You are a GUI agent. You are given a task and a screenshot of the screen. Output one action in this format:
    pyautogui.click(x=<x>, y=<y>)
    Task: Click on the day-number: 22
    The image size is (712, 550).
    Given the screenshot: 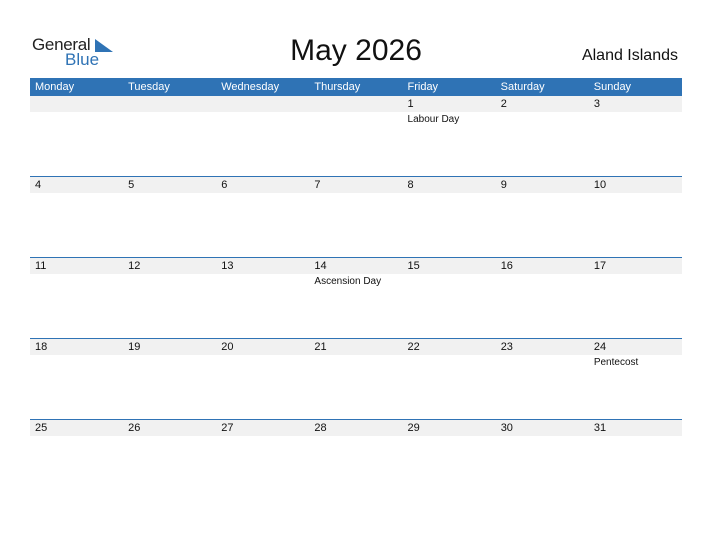 What is the action you would take?
    pyautogui.click(x=413, y=347)
    